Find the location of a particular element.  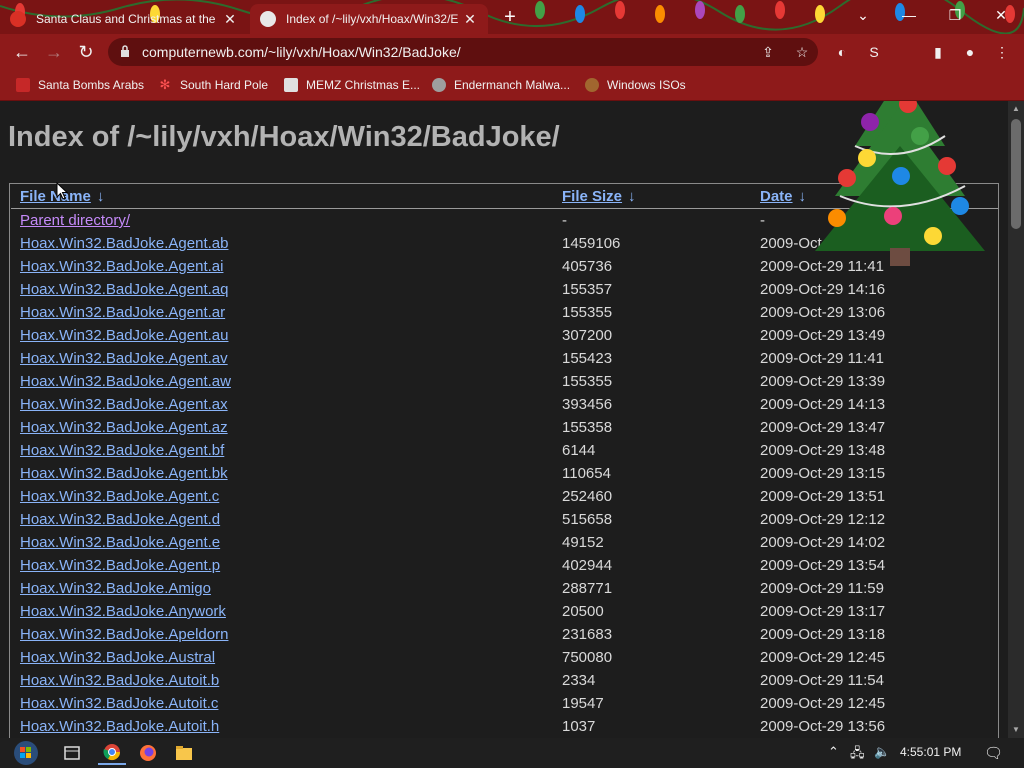

file-name-cell: Hoax.Win32.BadJoke.Agent.ai is located at coordinates (281, 266).